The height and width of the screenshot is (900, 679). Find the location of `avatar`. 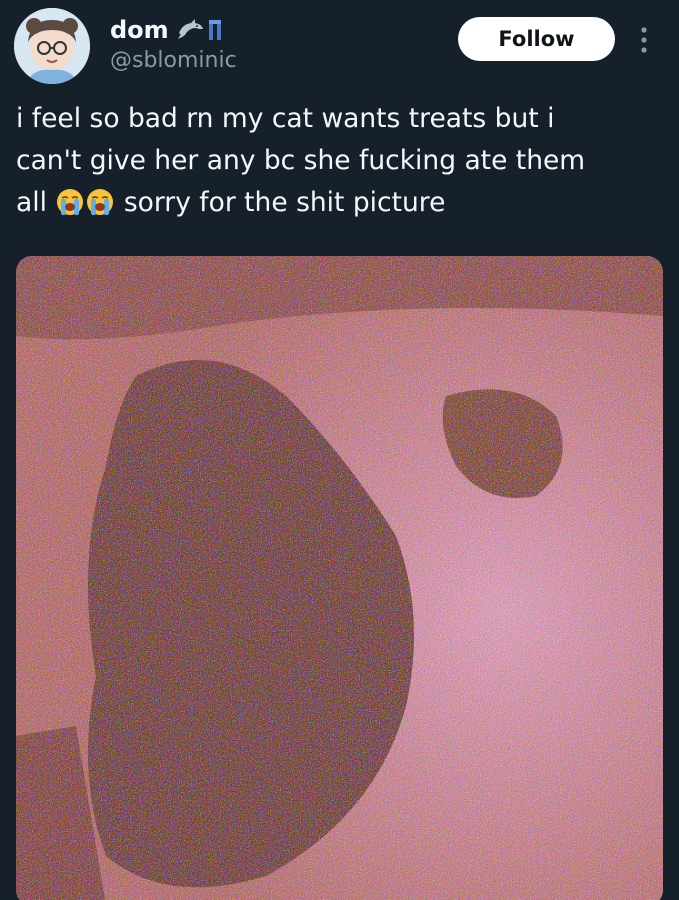

avatar is located at coordinates (52, 46).